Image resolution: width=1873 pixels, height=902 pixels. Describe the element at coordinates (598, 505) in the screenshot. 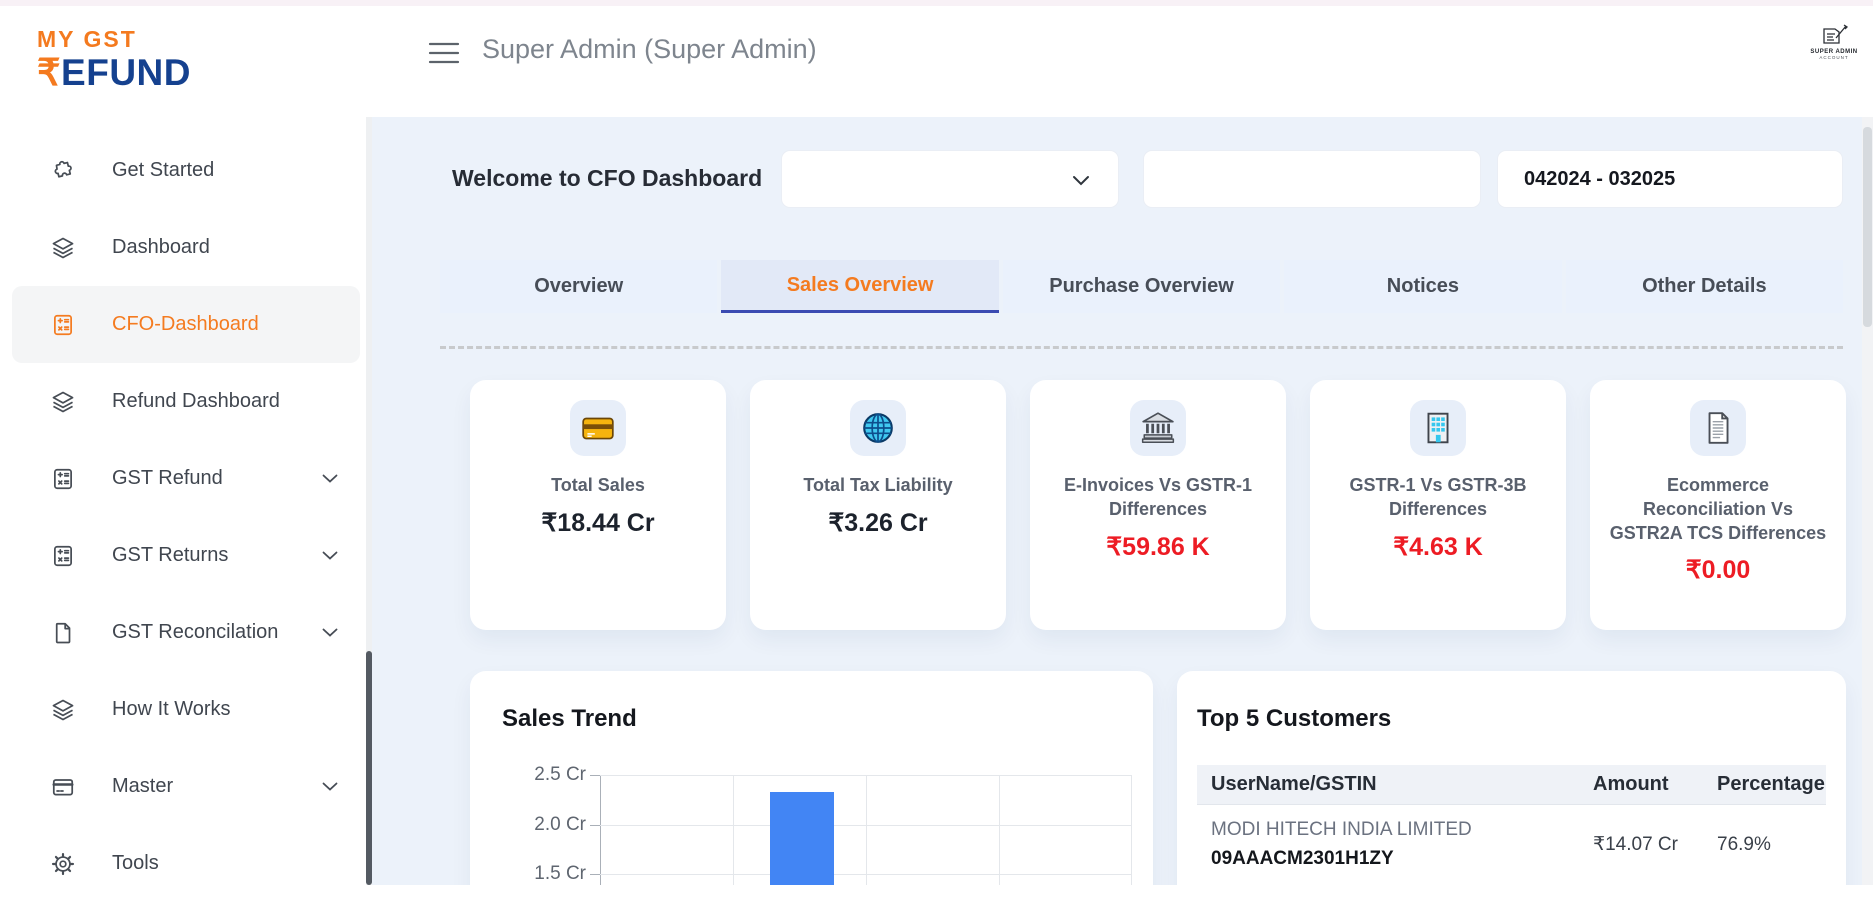

I see `stat-card-total-sales: Total Sales ₹18.44 Cr` at that location.